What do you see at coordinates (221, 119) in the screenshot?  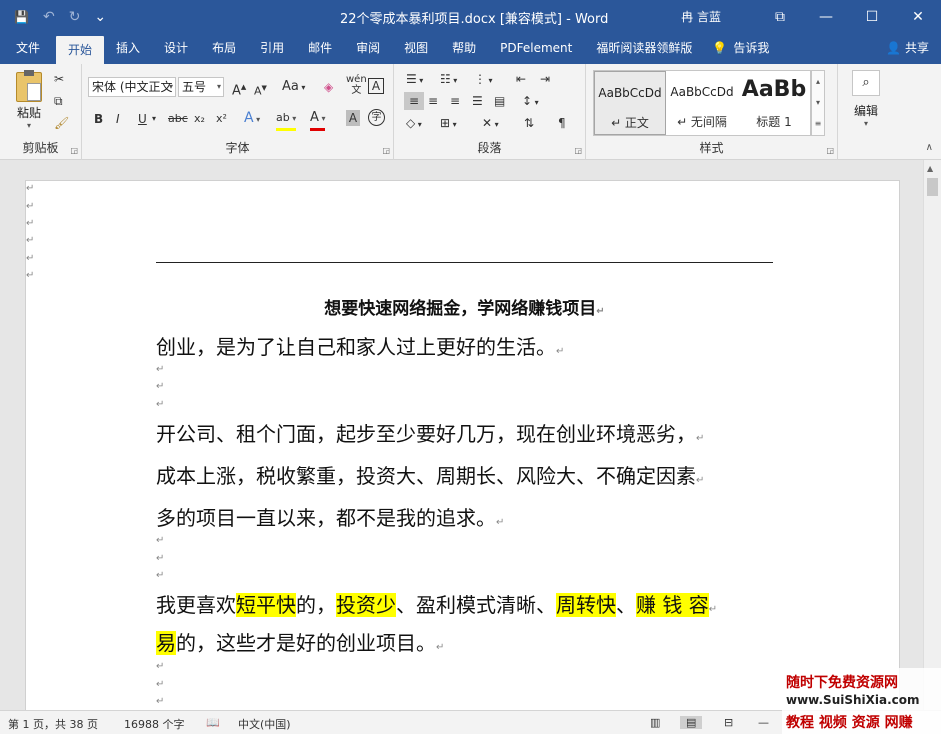 I see `superscript-button: x²` at bounding box center [221, 119].